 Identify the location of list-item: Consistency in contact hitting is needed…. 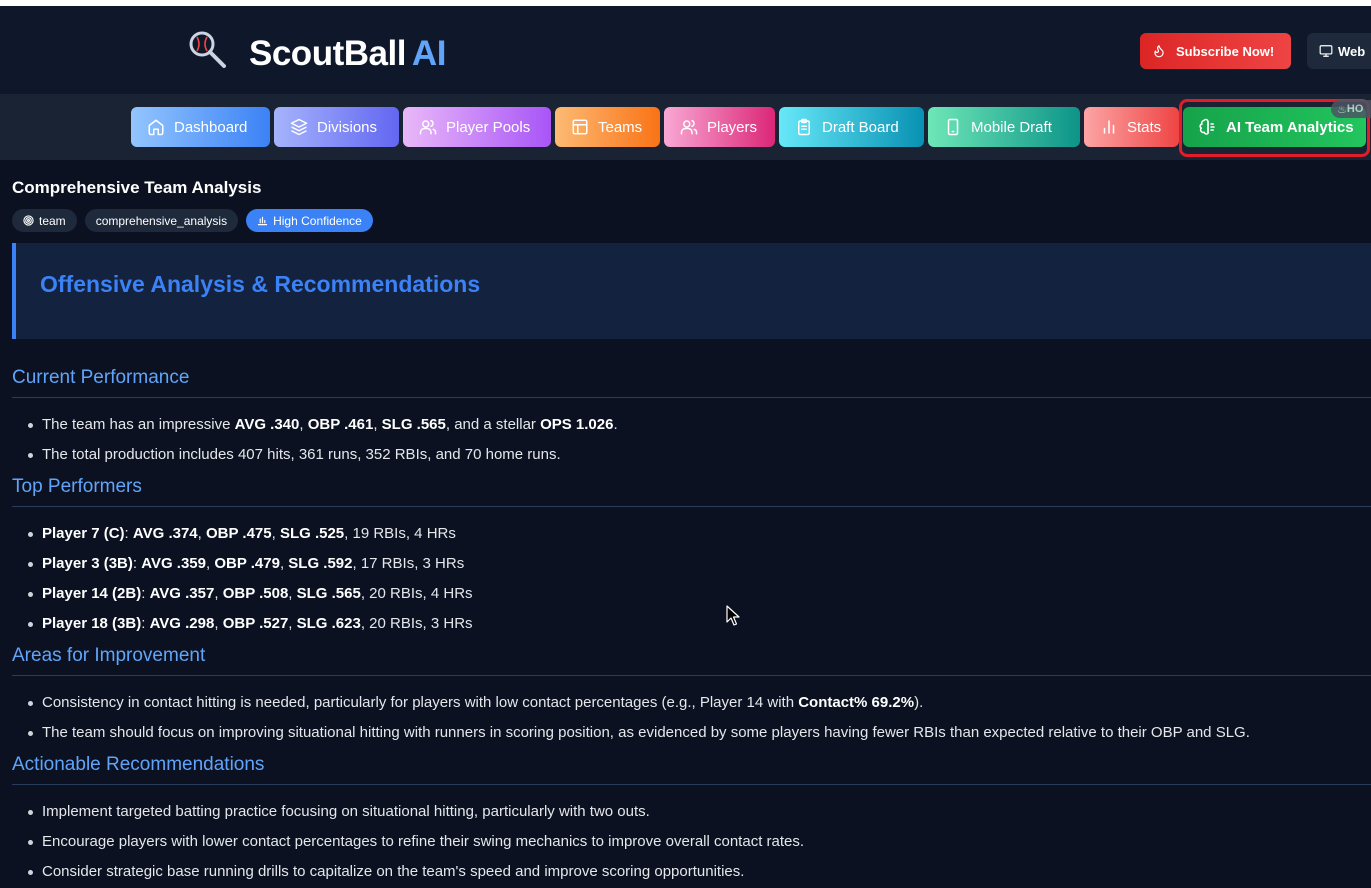
(639, 703).